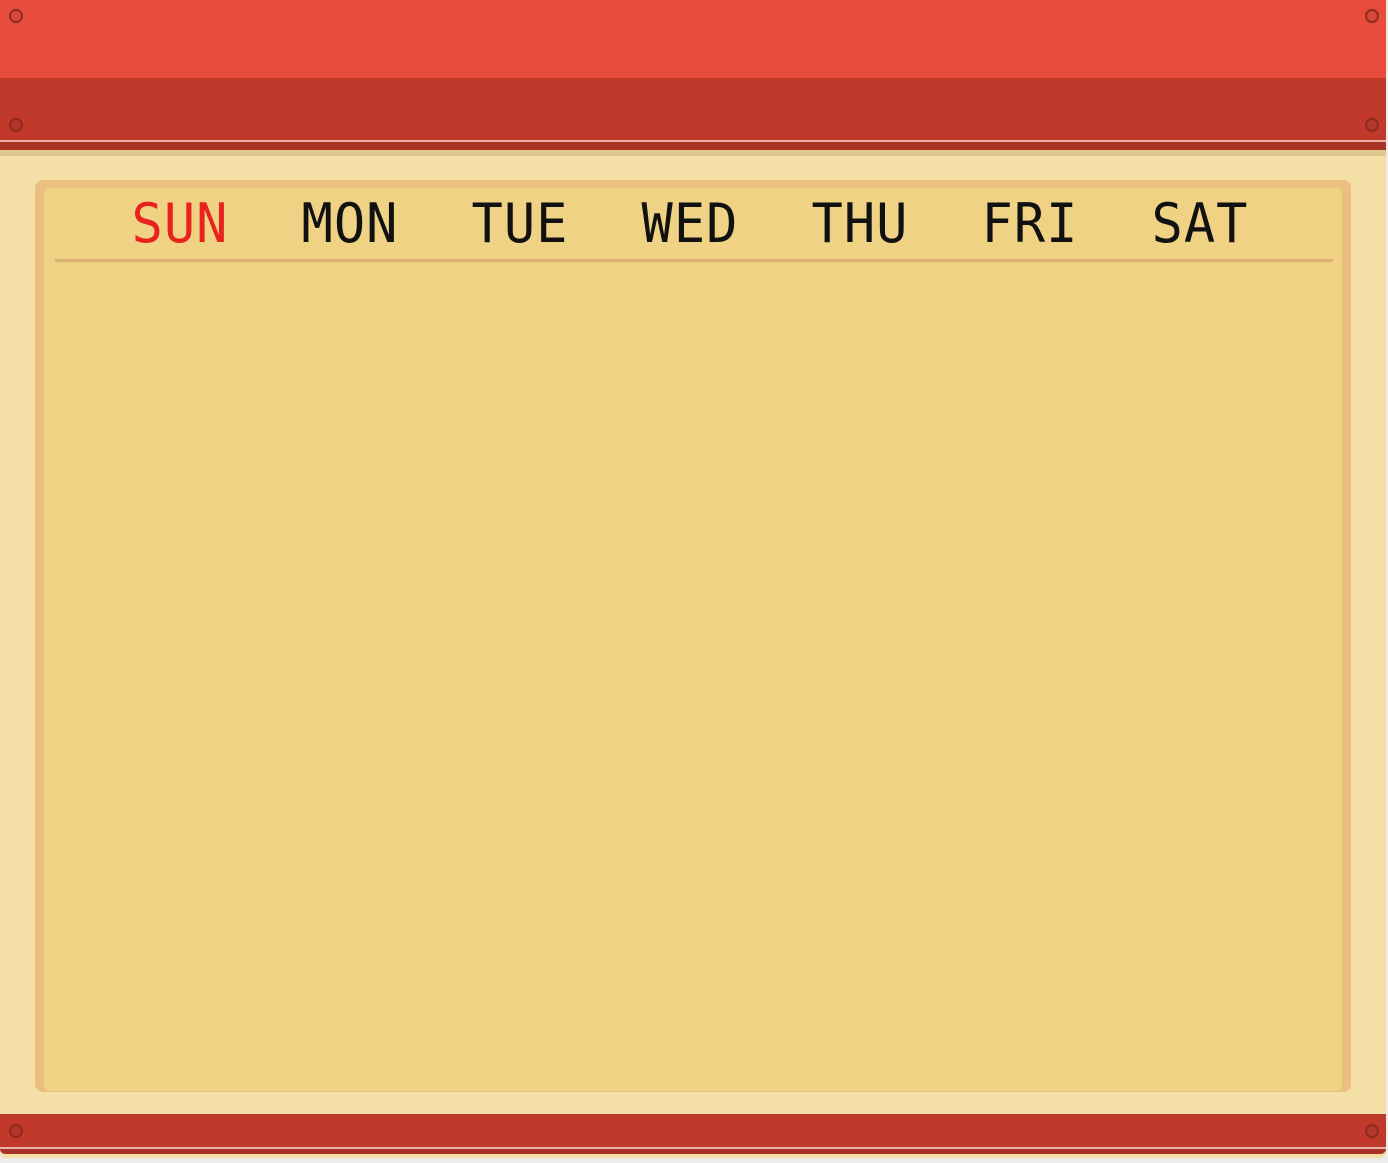  What do you see at coordinates (350, 224) in the screenshot?
I see `weekday-mon: MON` at bounding box center [350, 224].